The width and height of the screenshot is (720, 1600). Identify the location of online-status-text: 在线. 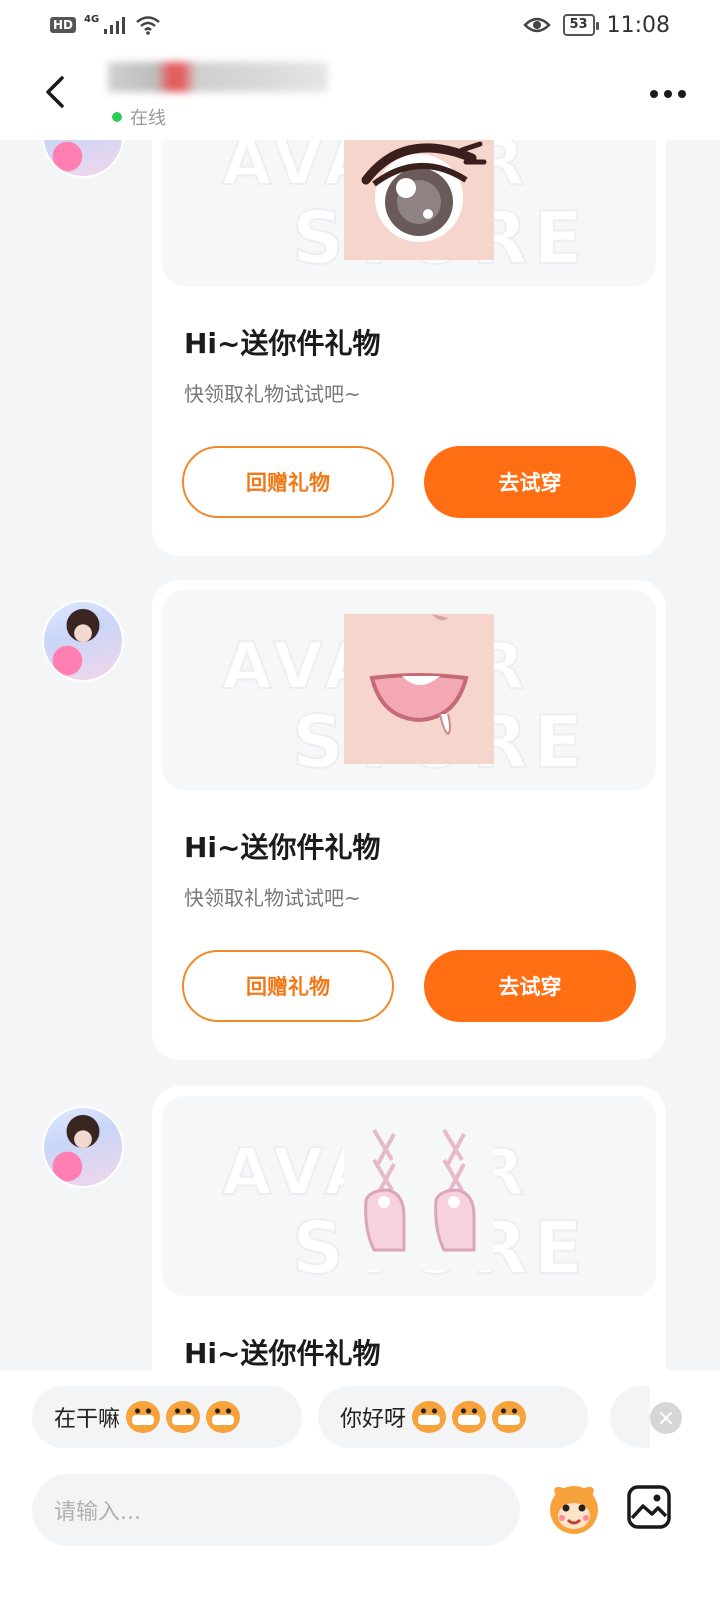
(148, 118).